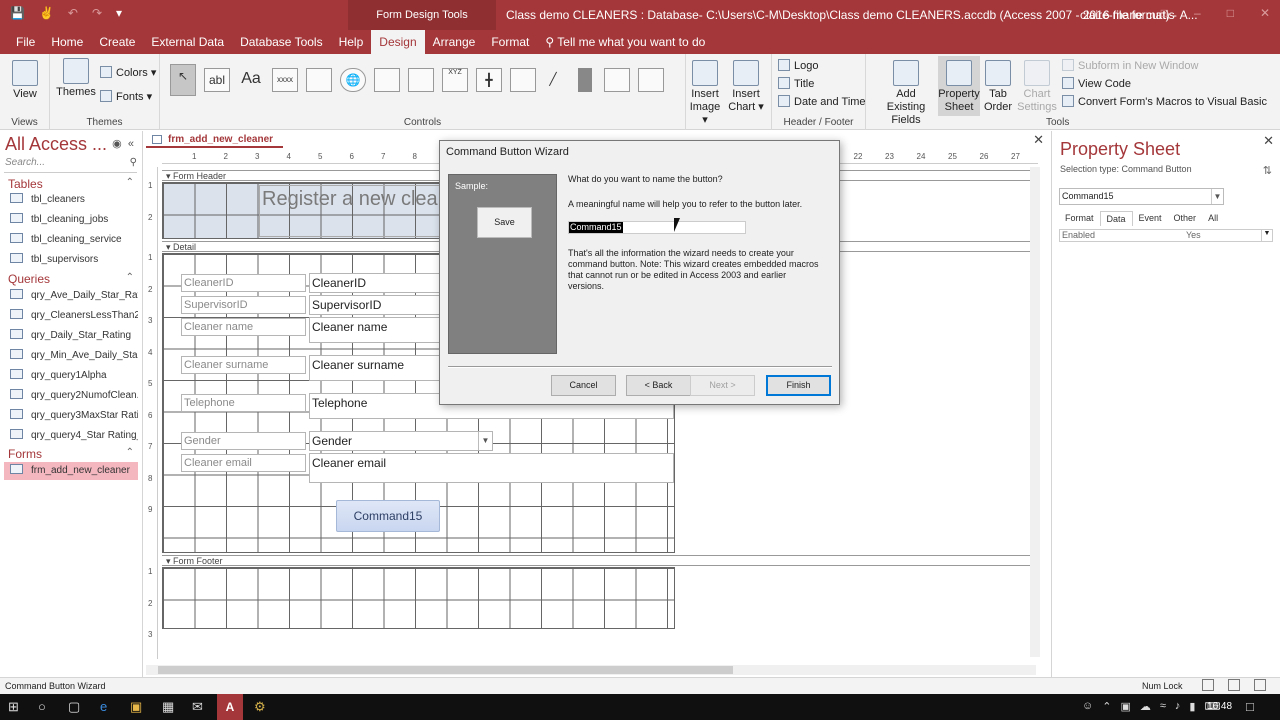  Describe the element at coordinates (1197, 13) in the screenshot. I see `minimize-icon: –` at that location.